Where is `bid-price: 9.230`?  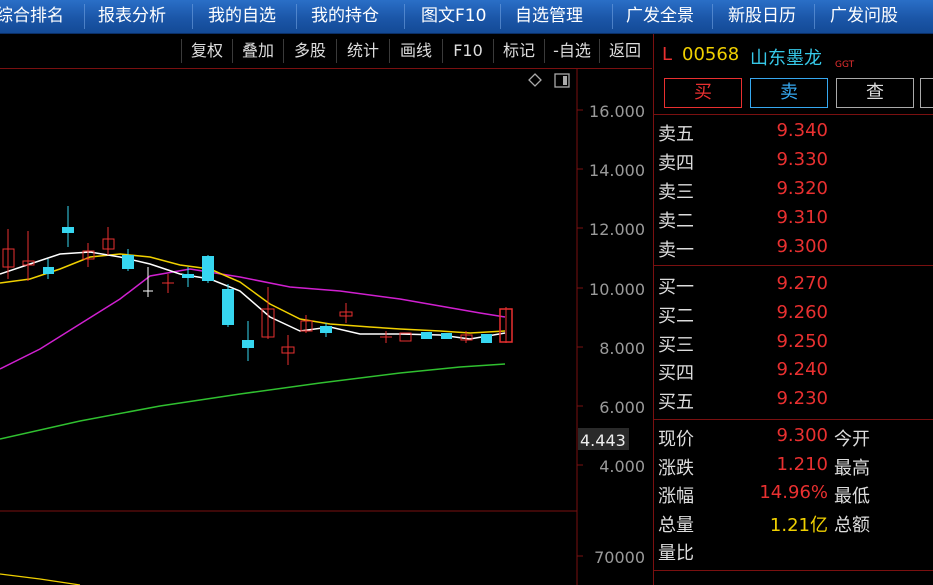 bid-price: 9.230 is located at coordinates (802, 398).